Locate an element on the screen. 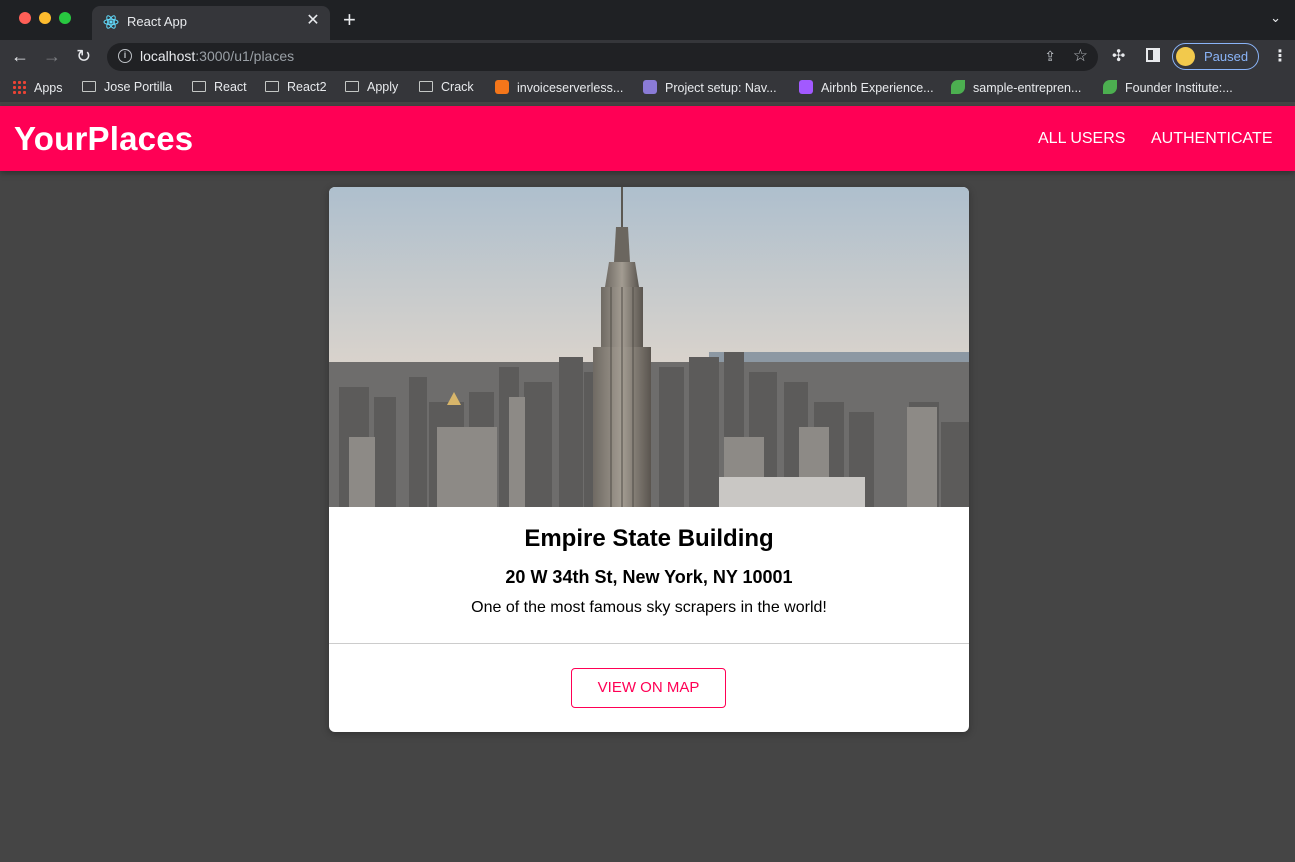  nav-authenticate: AUTHENTICATE is located at coordinates (1211, 139).